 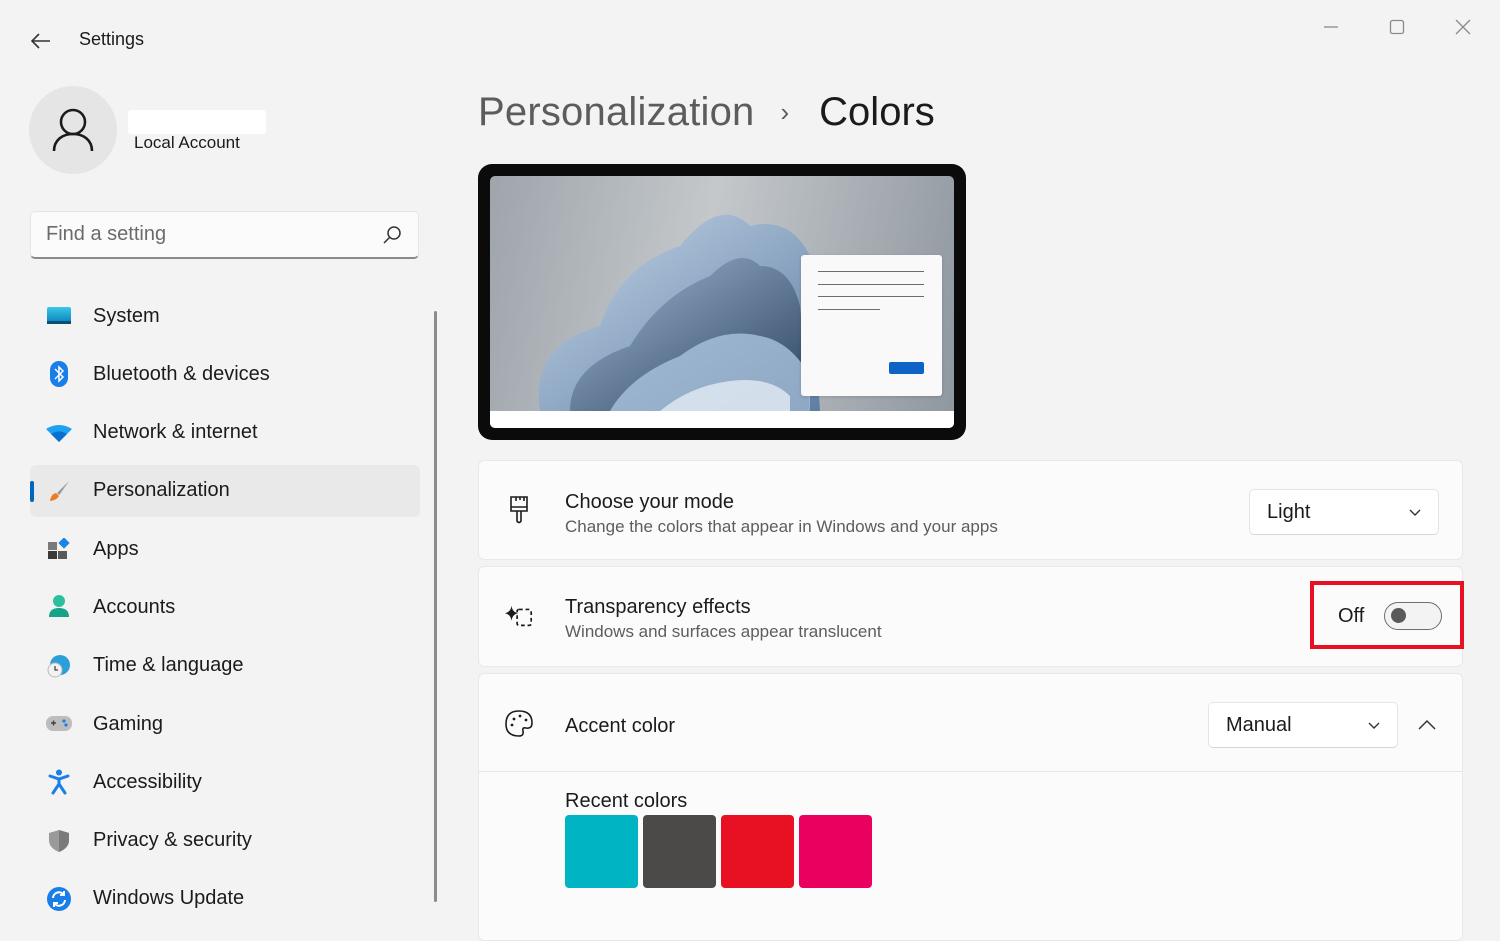 I want to click on transparency-icon, so click(x=519, y=616).